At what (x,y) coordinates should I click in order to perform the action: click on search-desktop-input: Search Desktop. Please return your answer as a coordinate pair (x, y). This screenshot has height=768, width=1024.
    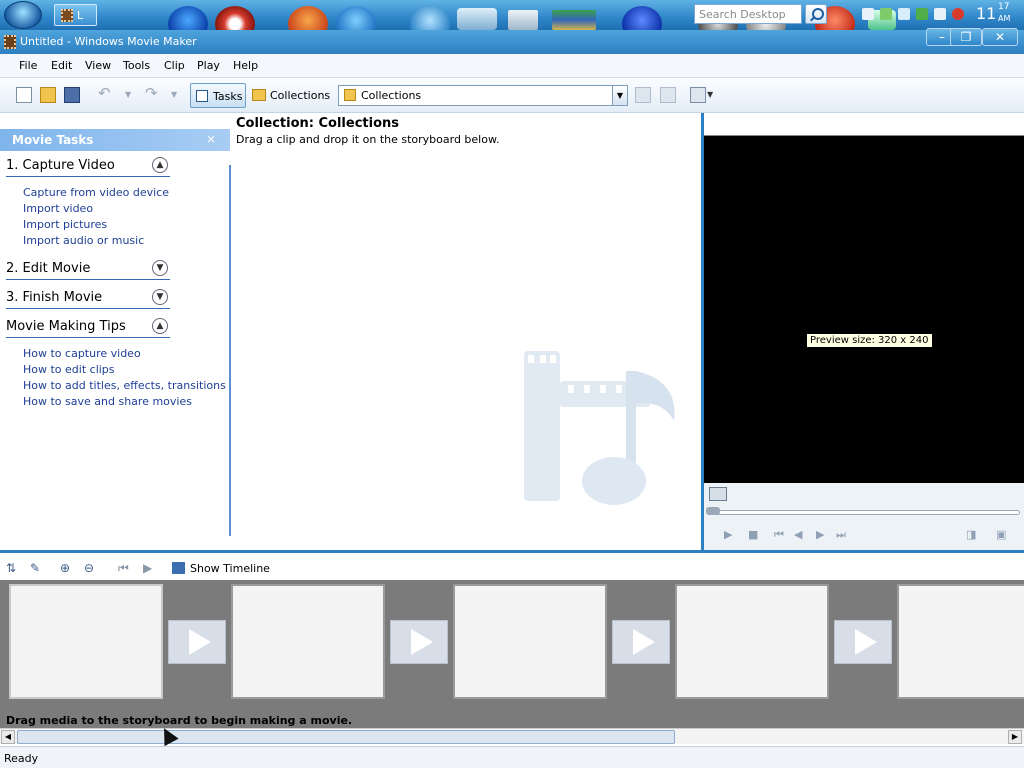
    Looking at the image, I should click on (748, 14).